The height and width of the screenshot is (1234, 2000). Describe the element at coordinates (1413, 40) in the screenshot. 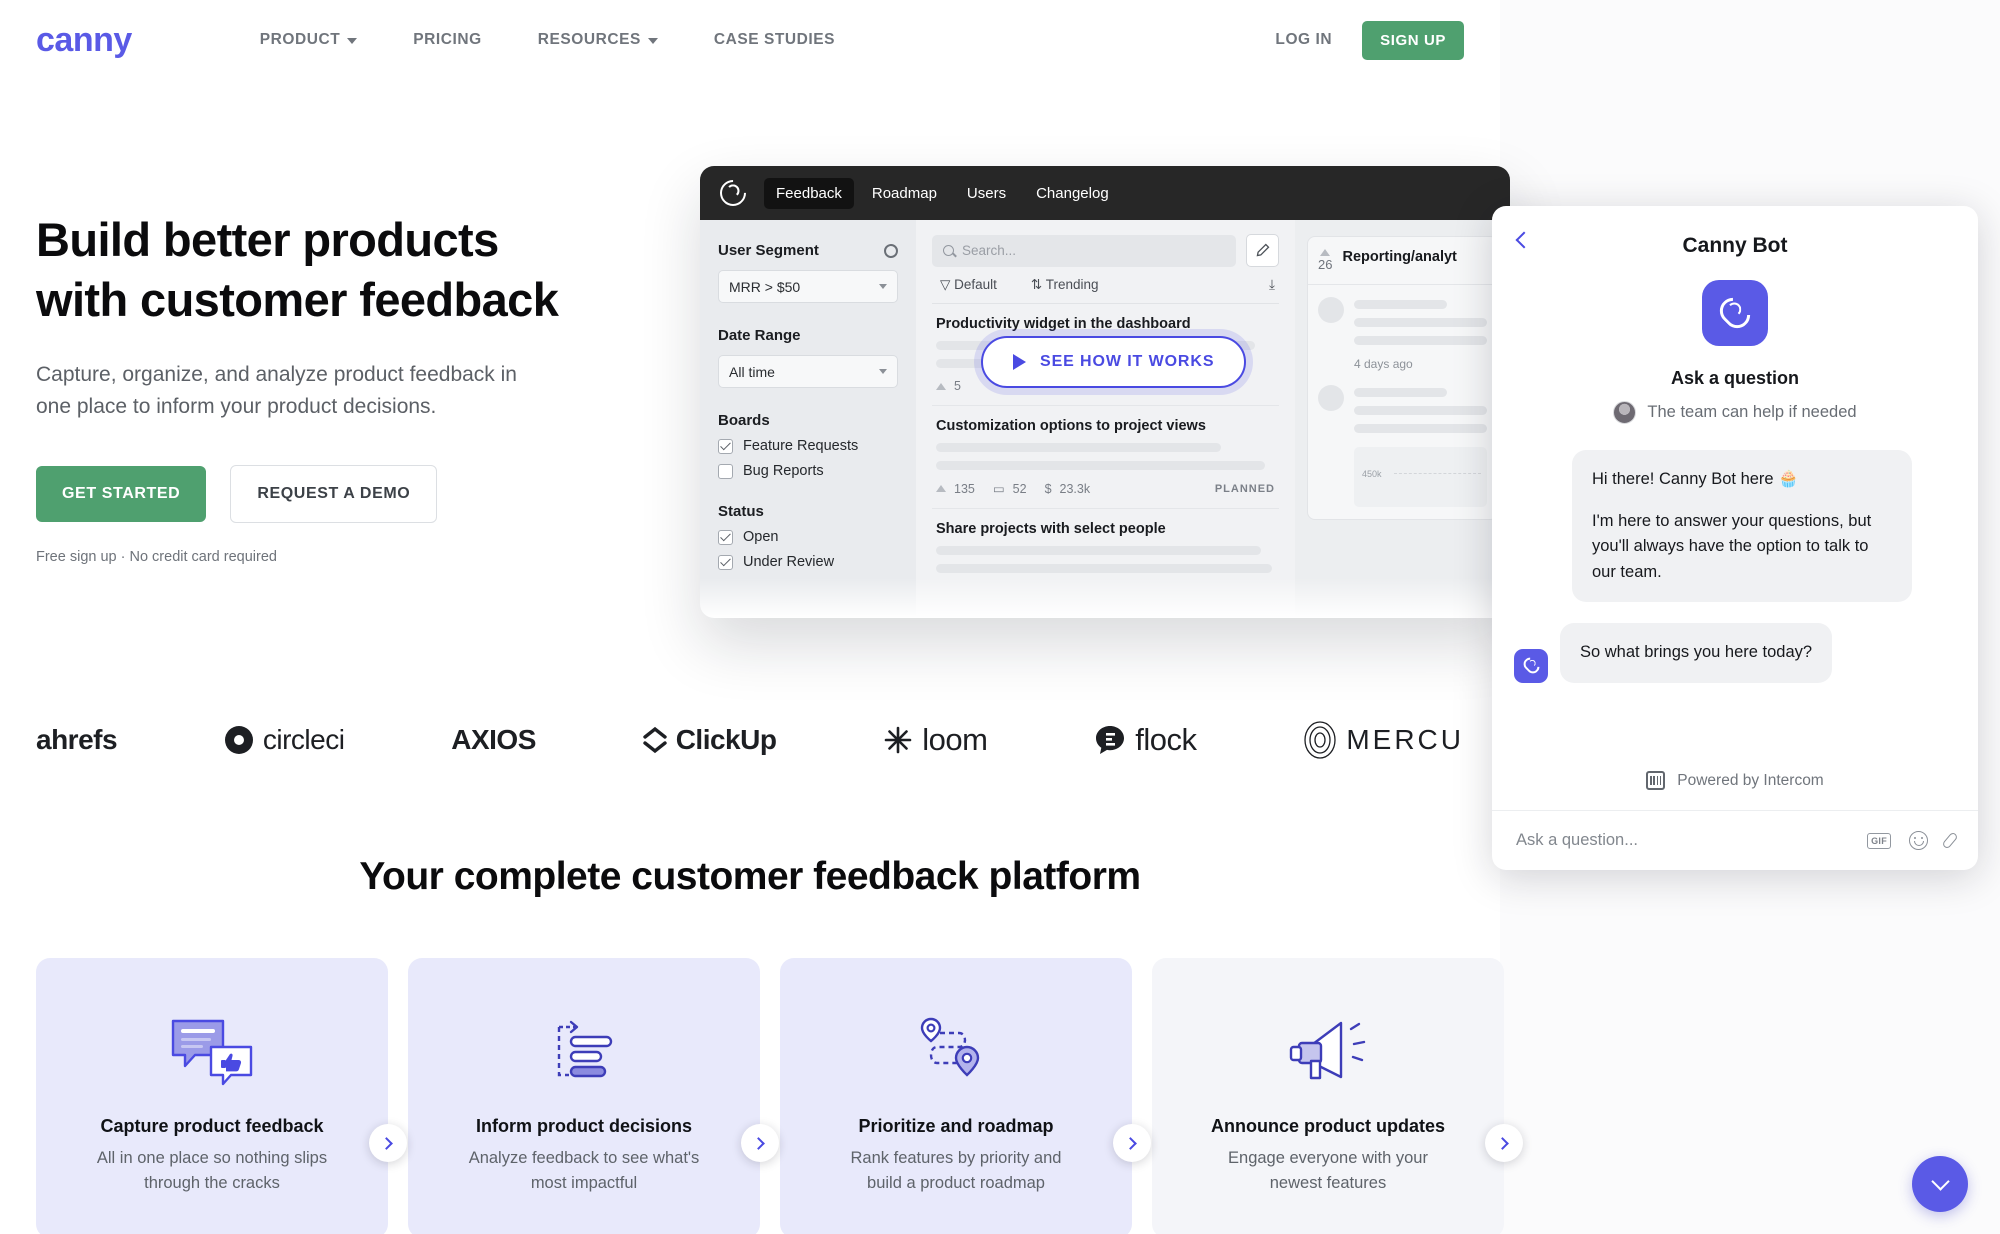

I see `signup-button: SIGN UP` at that location.